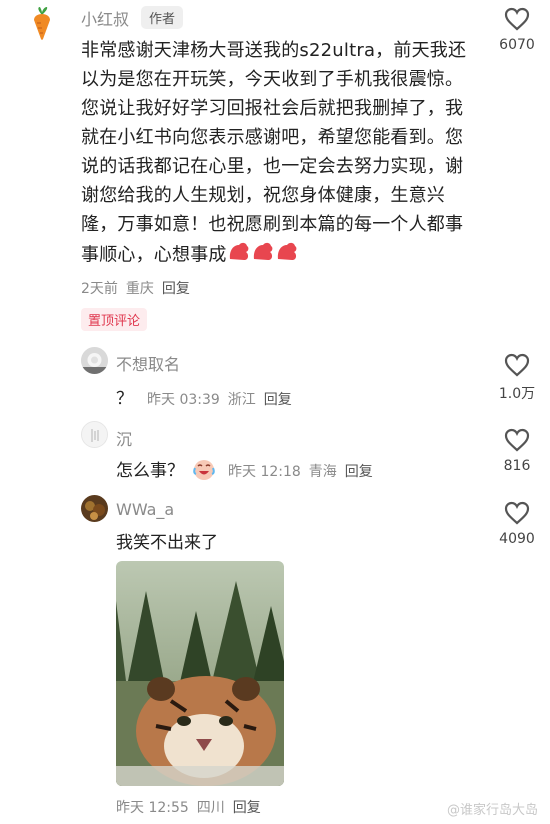  Describe the element at coordinates (517, 45) in the screenshot. I see `like-count: 6070` at that location.